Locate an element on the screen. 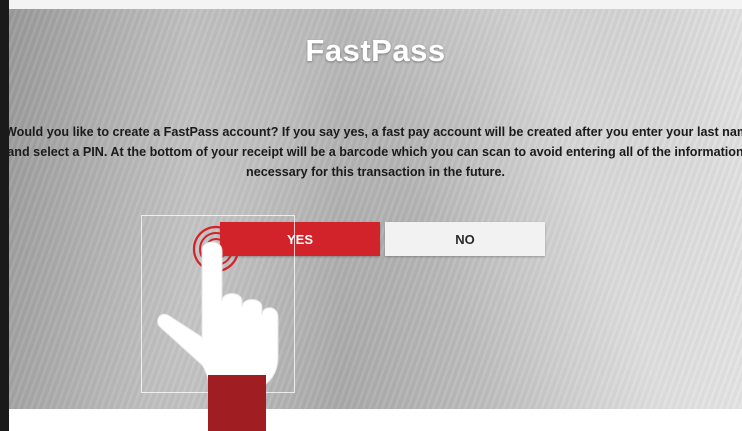 This screenshot has width=742, height=431. screen-bezel-left is located at coordinates (4, 215).